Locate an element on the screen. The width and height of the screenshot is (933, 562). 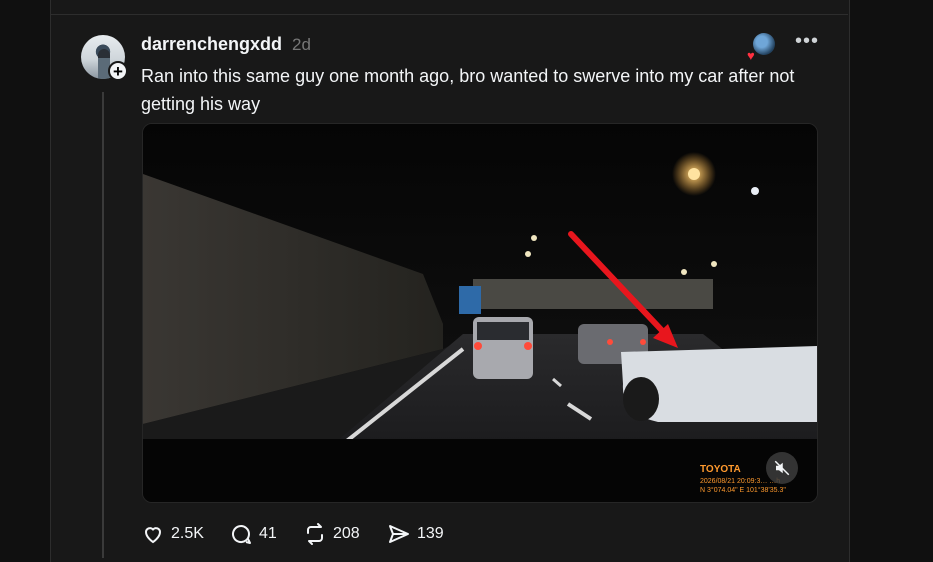
heart-icon is located at coordinates (153, 535).